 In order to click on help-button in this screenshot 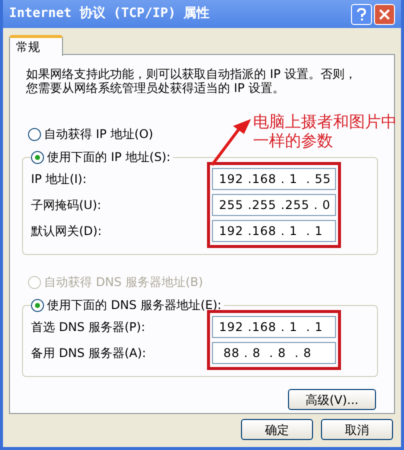, I will do `click(361, 14)`.